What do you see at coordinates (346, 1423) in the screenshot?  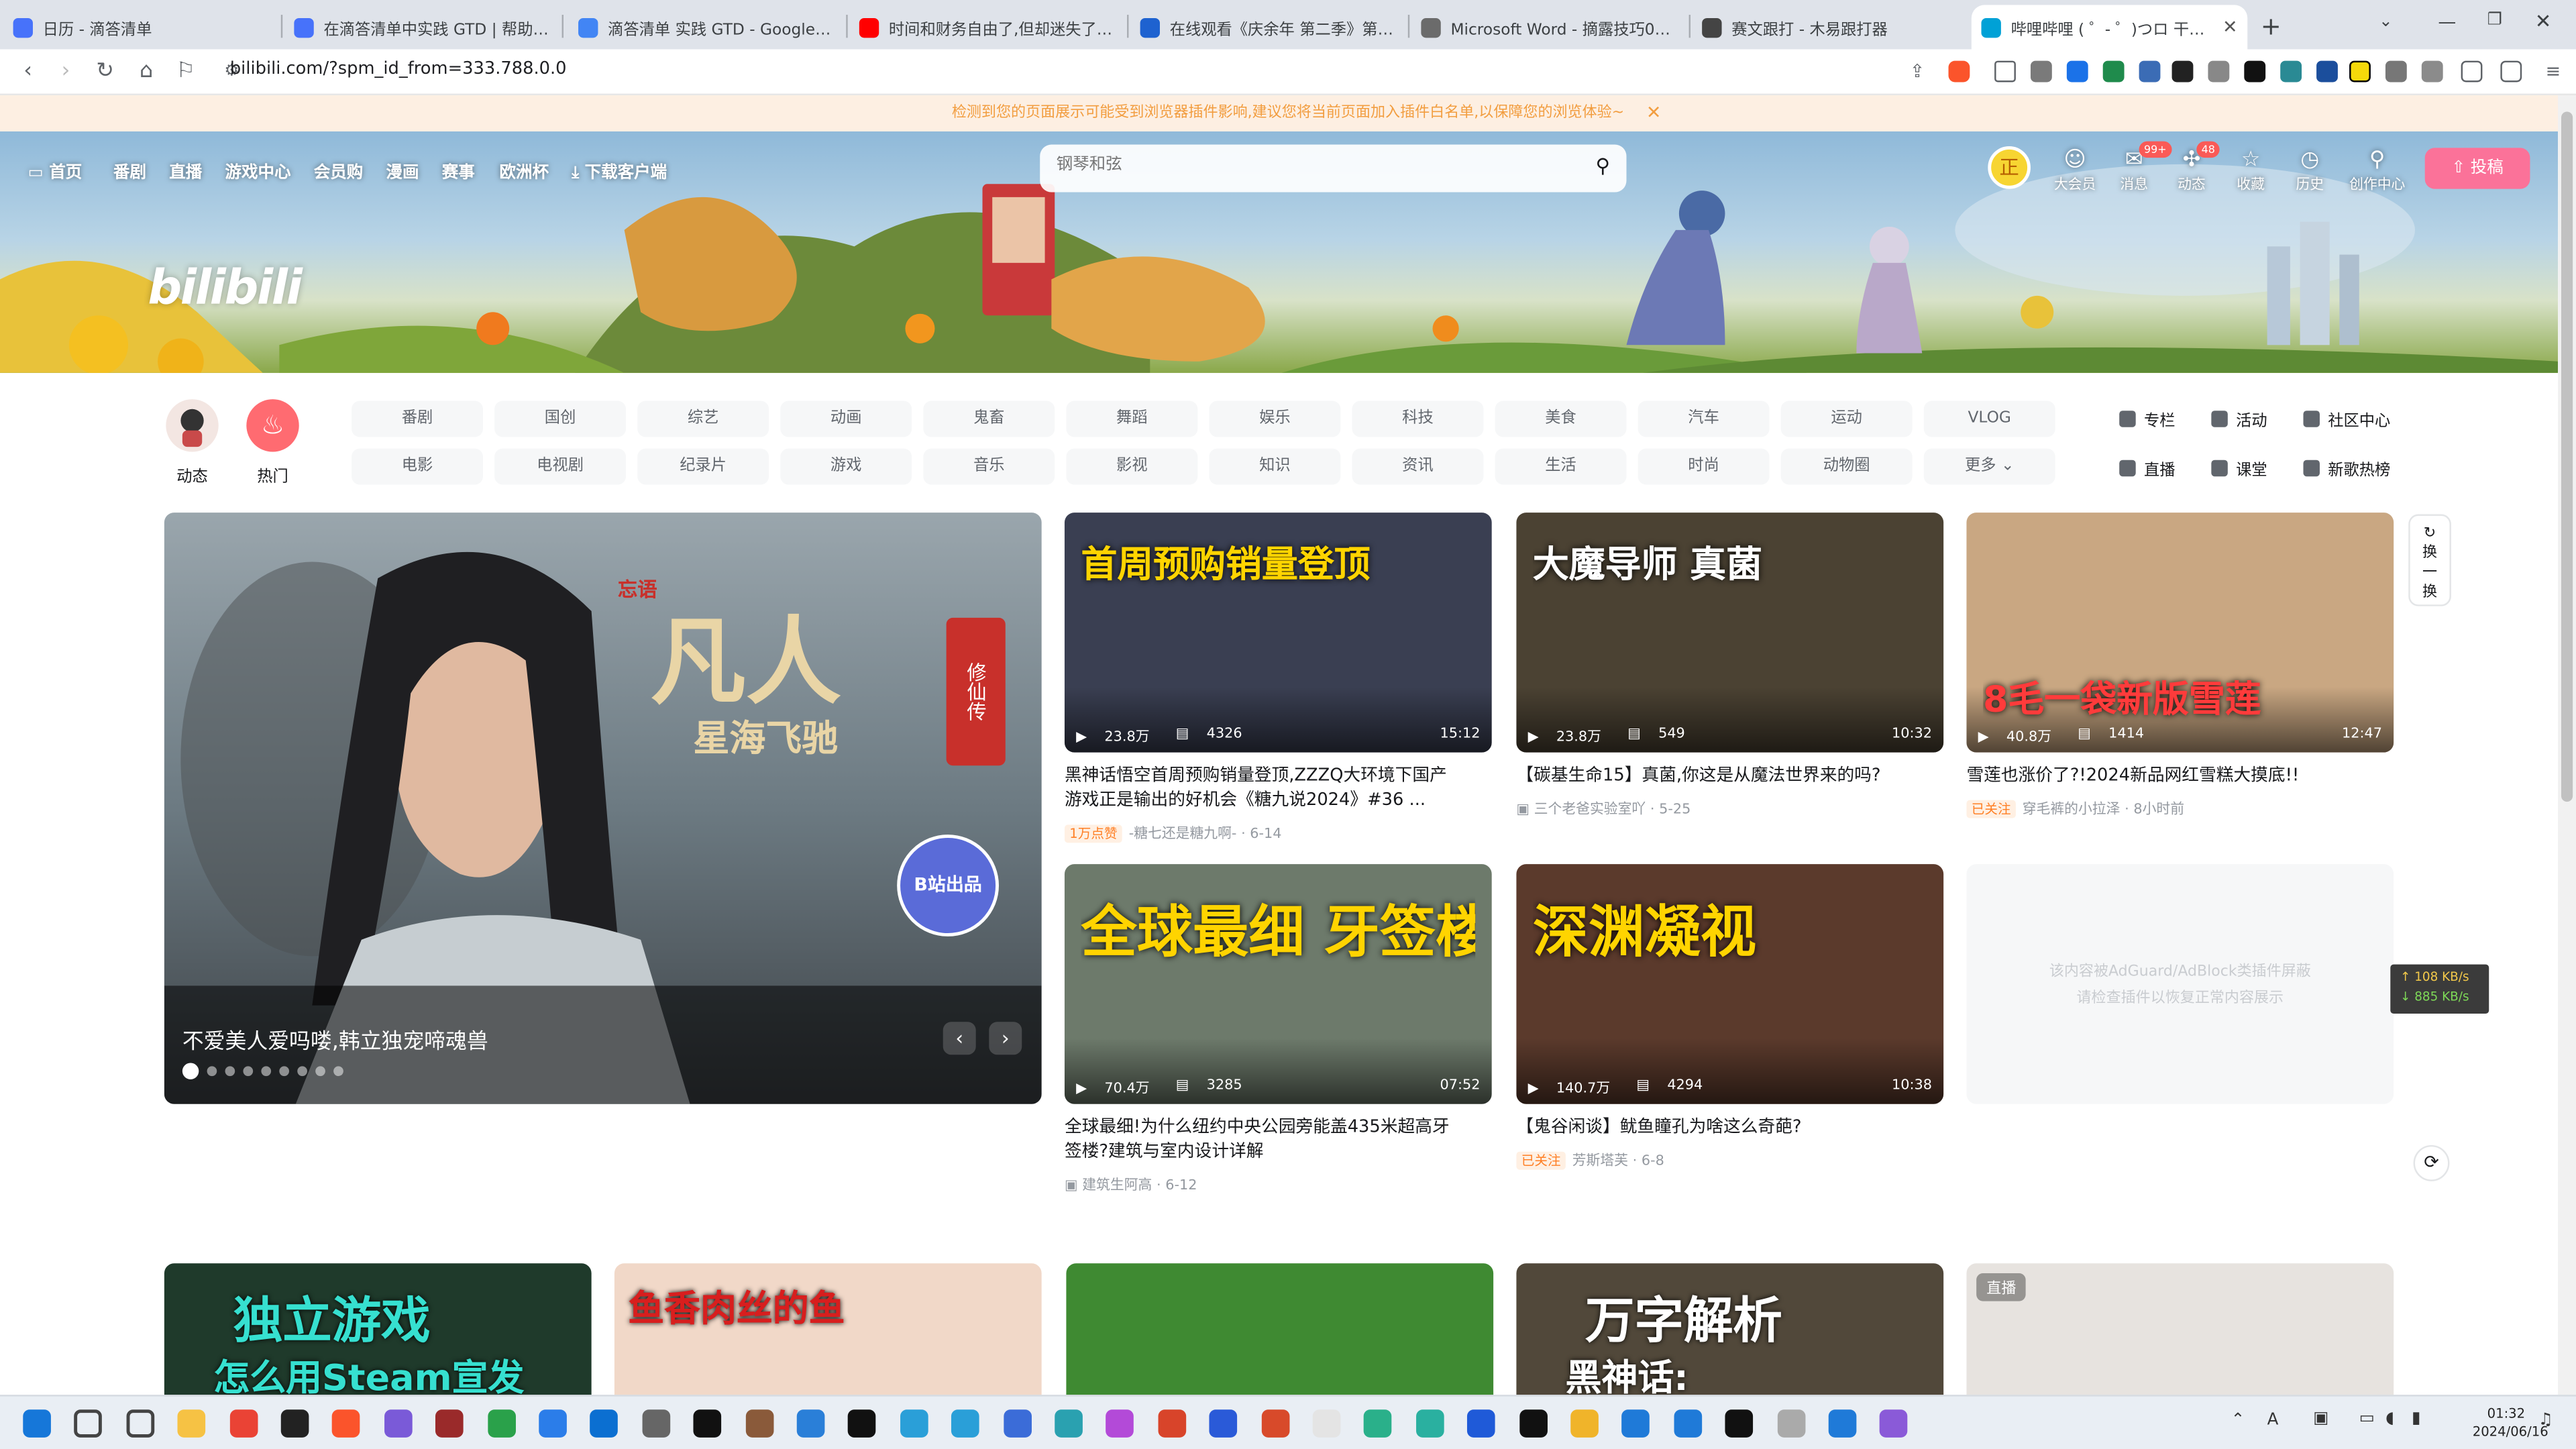 I see `brave-taskbar-icon` at bounding box center [346, 1423].